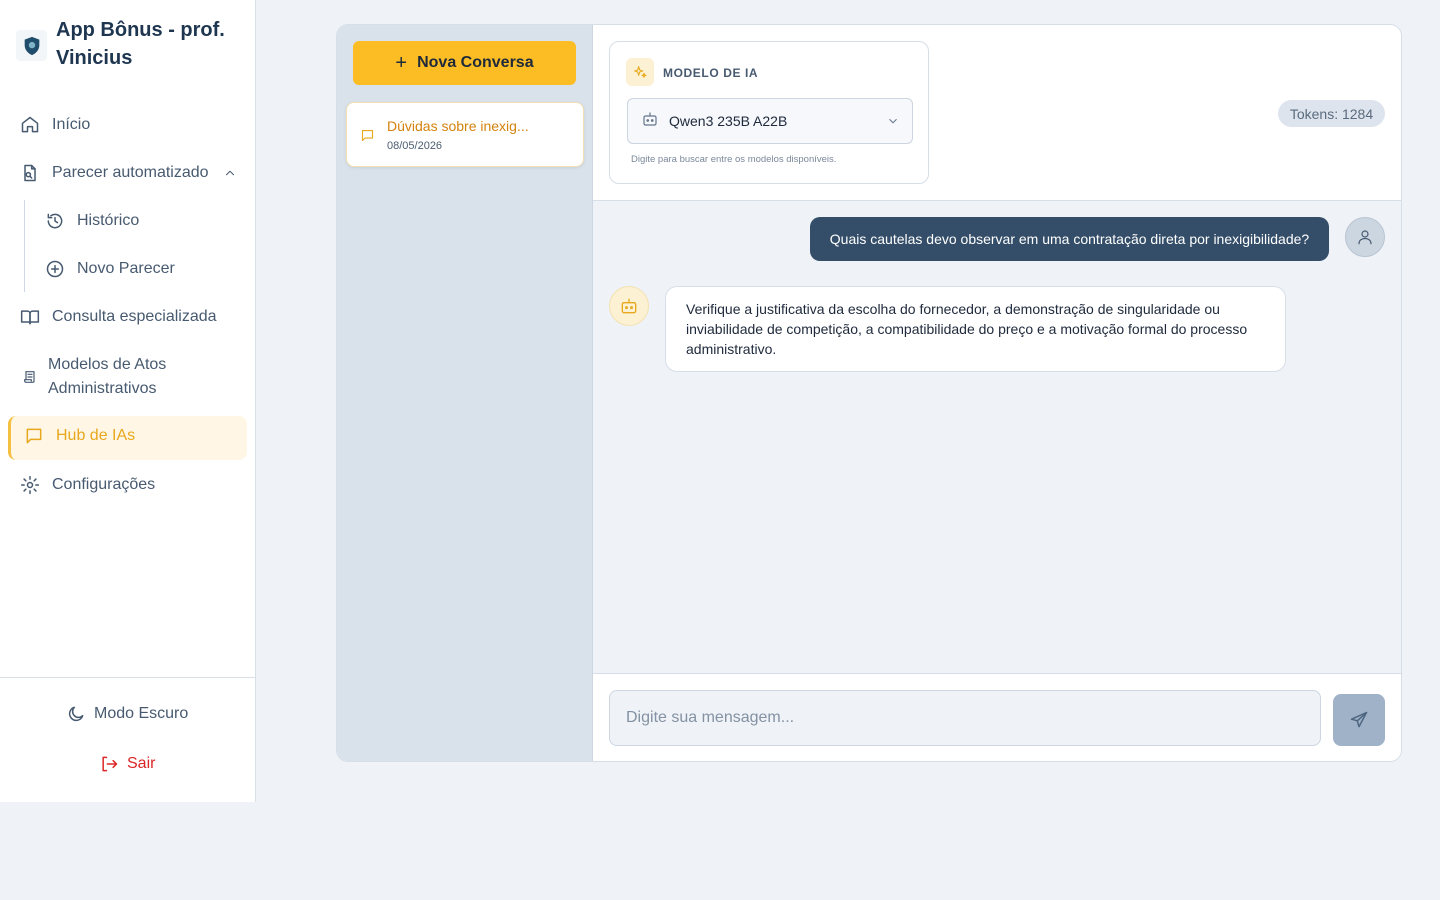  Describe the element at coordinates (71, 124) in the screenshot. I see `nav-inicio-label: Início` at that location.